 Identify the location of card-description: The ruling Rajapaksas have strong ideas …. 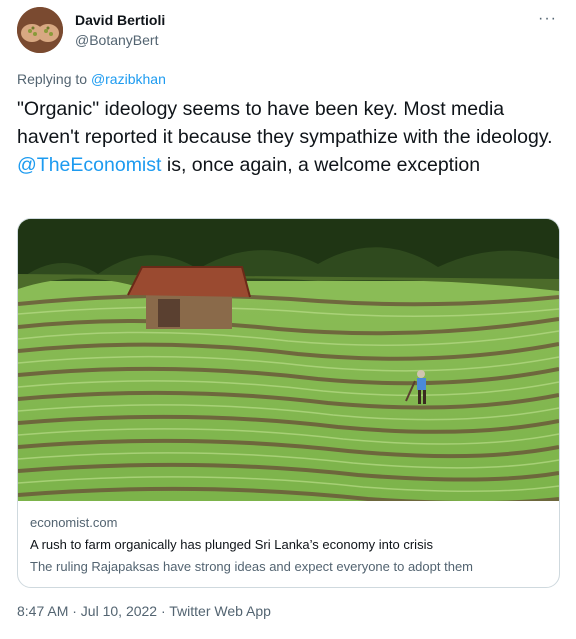
(251, 566).